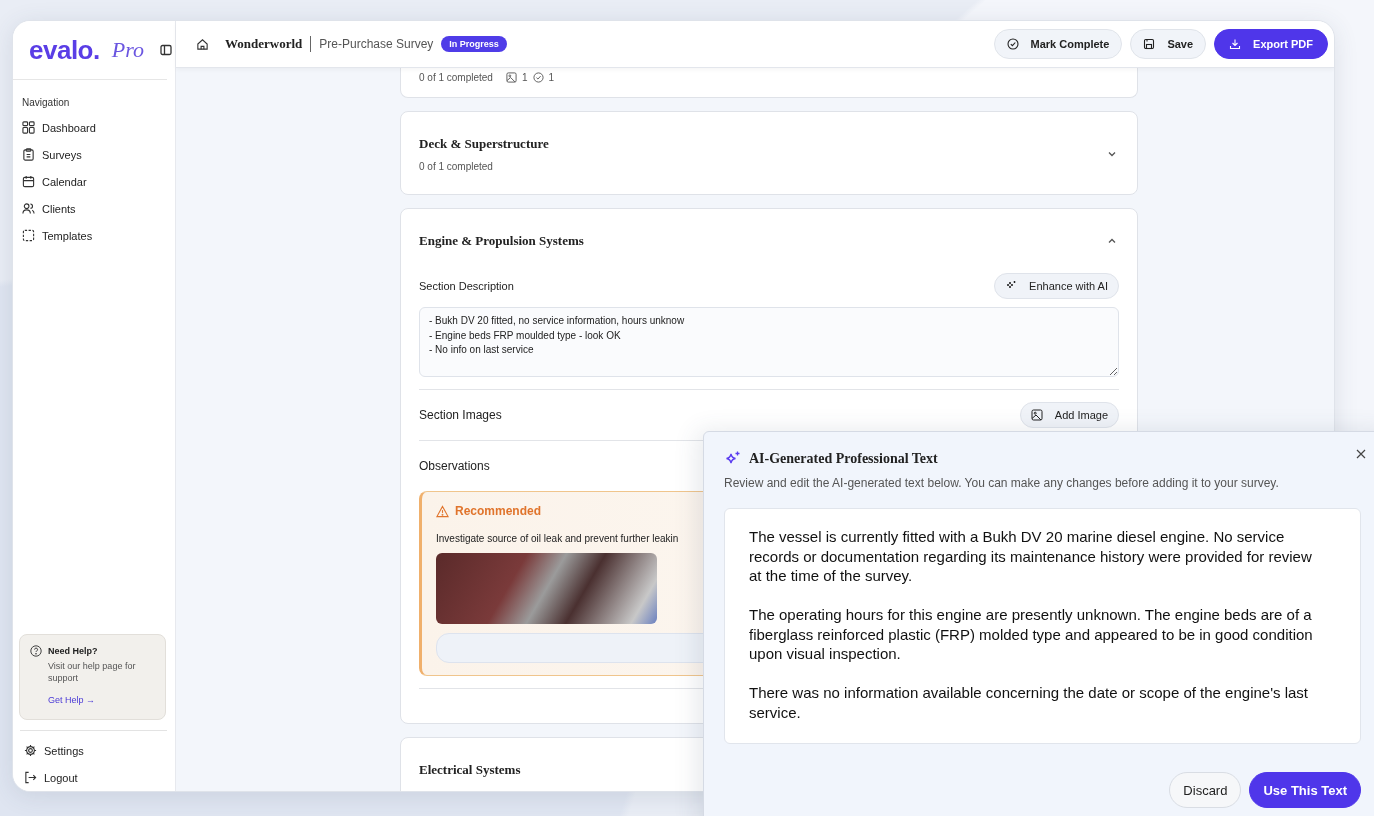  Describe the element at coordinates (551, 77) in the screenshot. I see `check-count: 1` at that location.